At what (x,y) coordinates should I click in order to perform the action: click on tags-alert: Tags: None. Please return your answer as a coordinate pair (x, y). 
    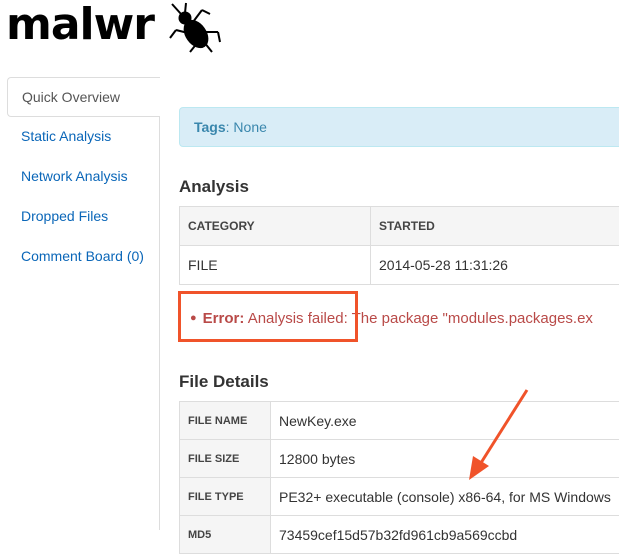
    Looking at the image, I should click on (399, 127).